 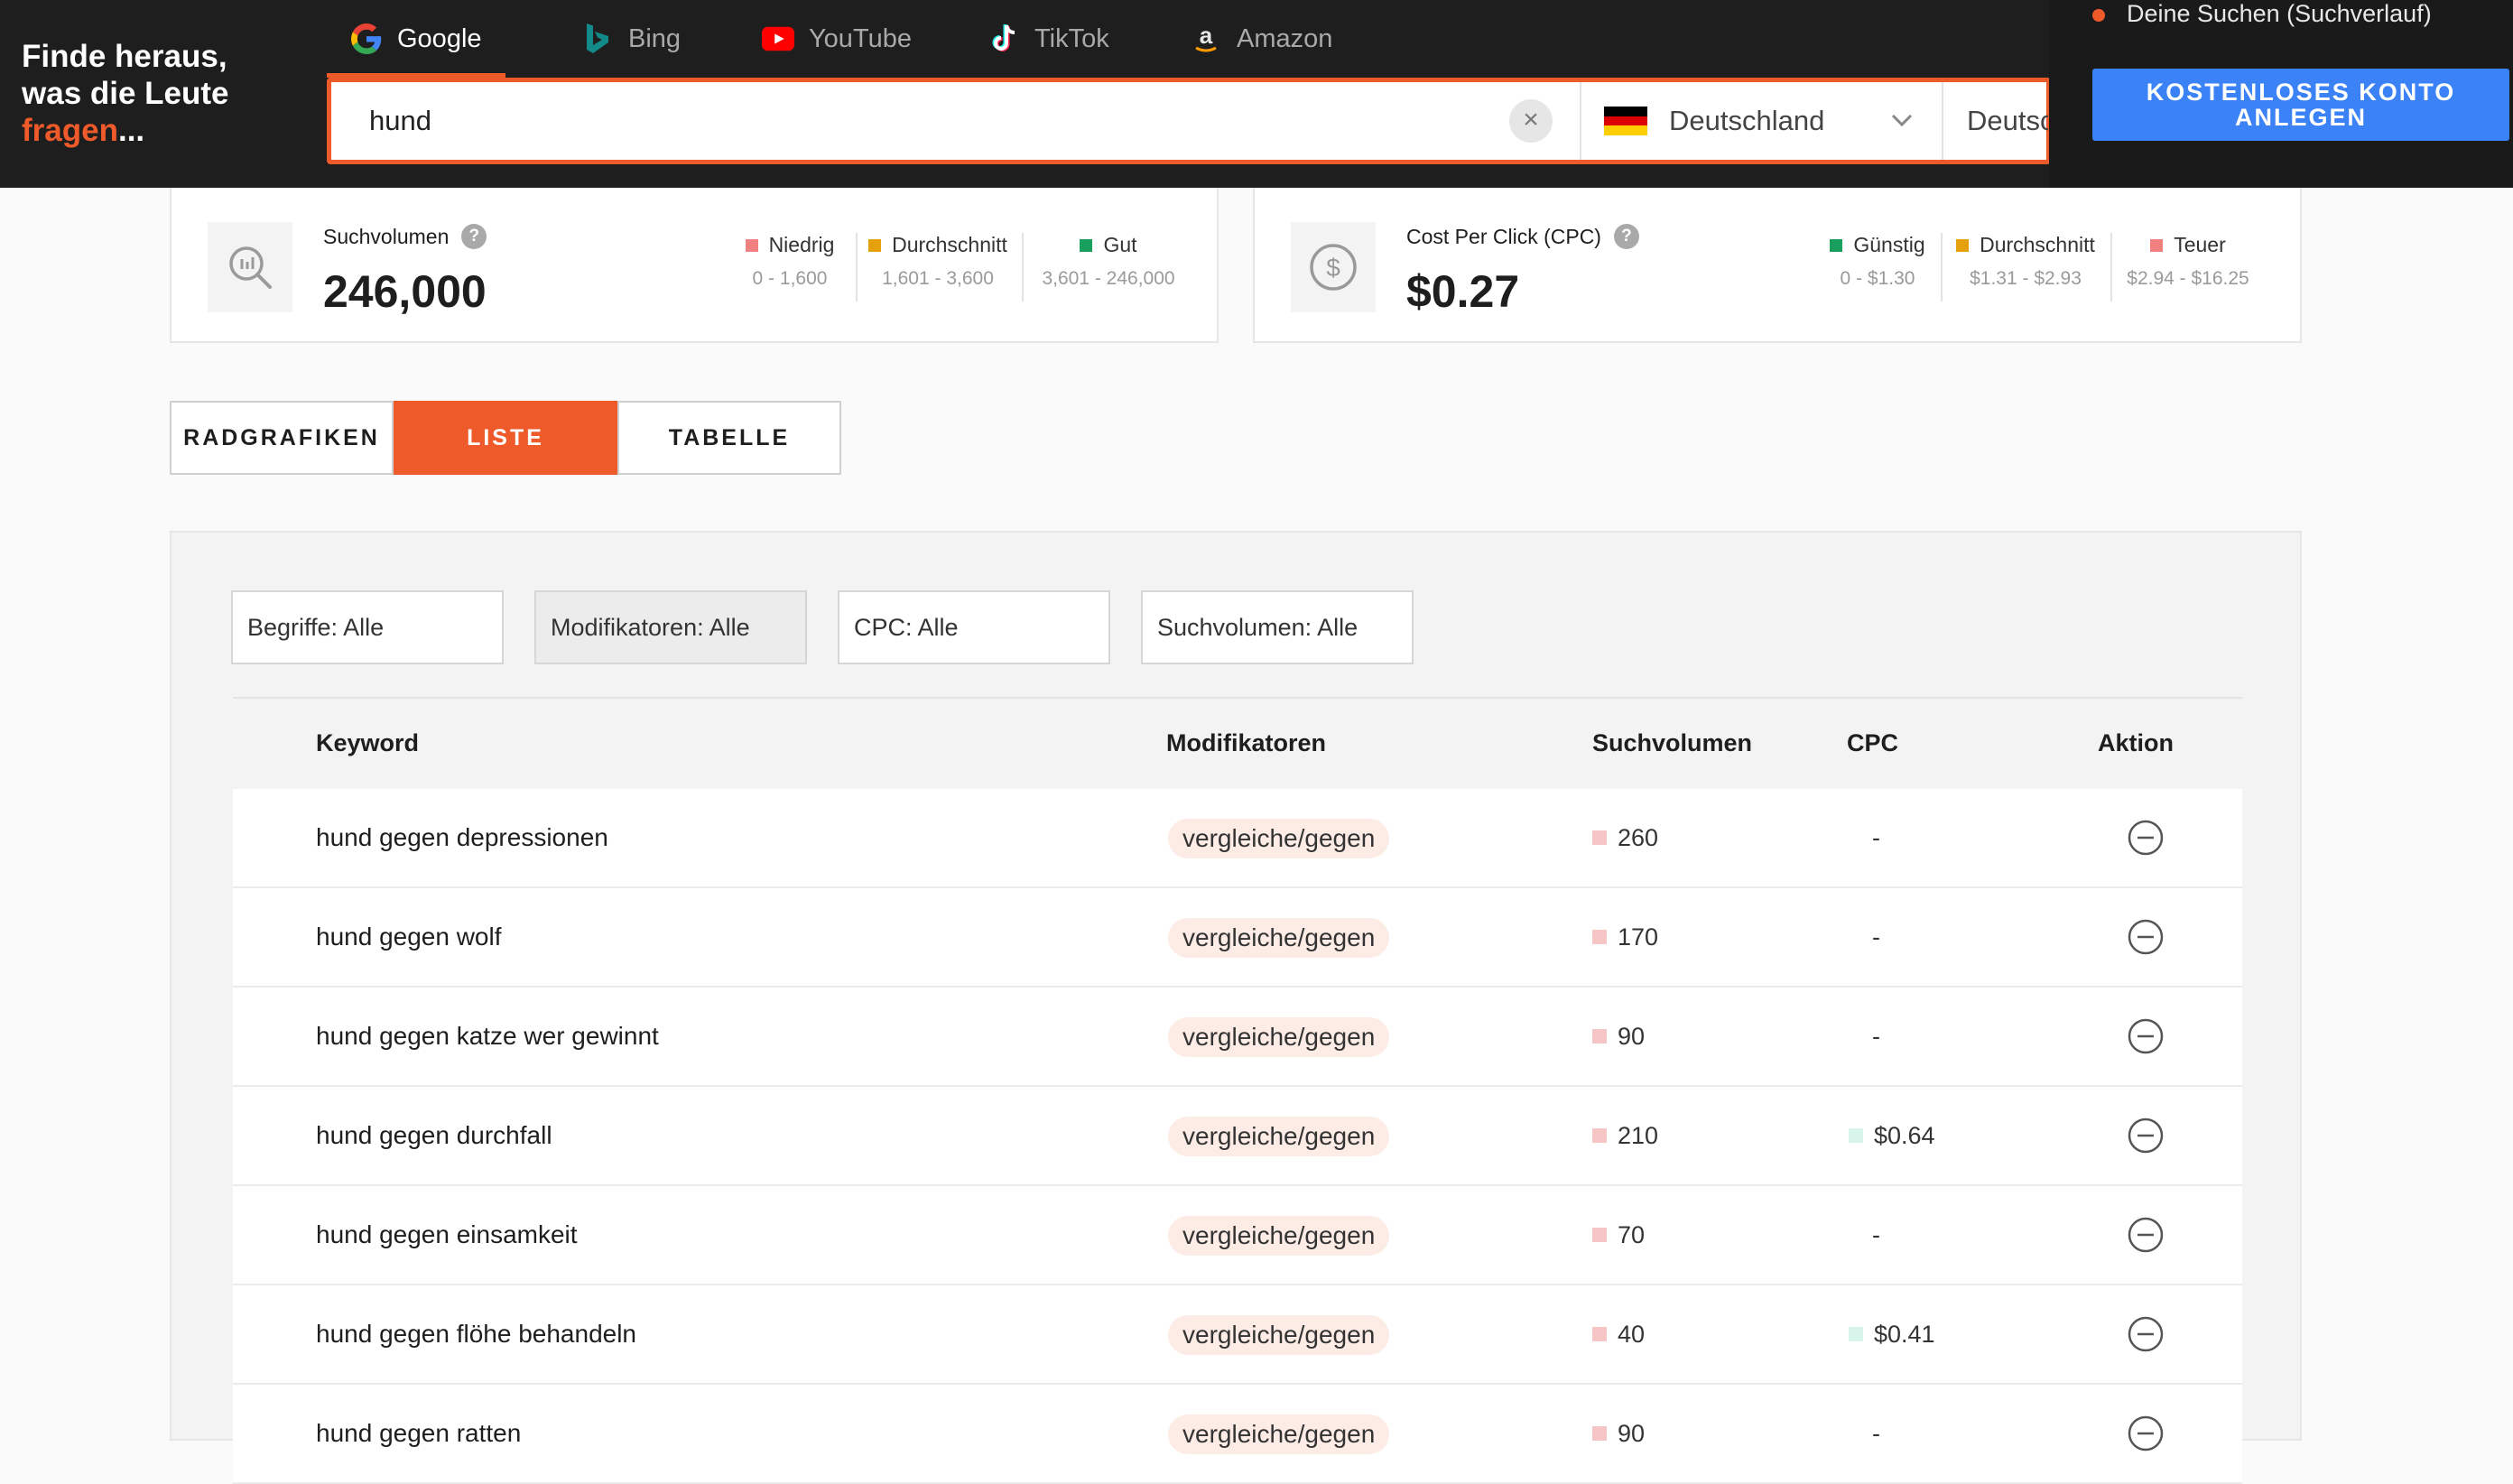 I want to click on create-free-account-button: KOSTENLOSES KONTO ANLEGEN, so click(x=2300, y=105).